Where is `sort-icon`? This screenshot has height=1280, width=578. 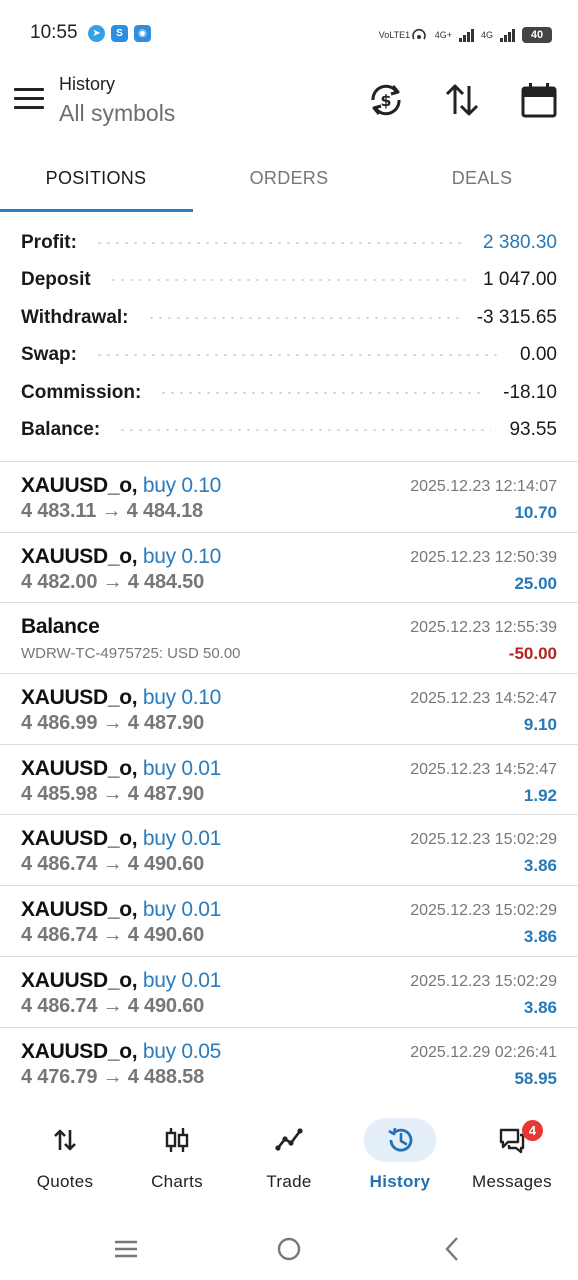
sort-icon is located at coordinates (462, 100).